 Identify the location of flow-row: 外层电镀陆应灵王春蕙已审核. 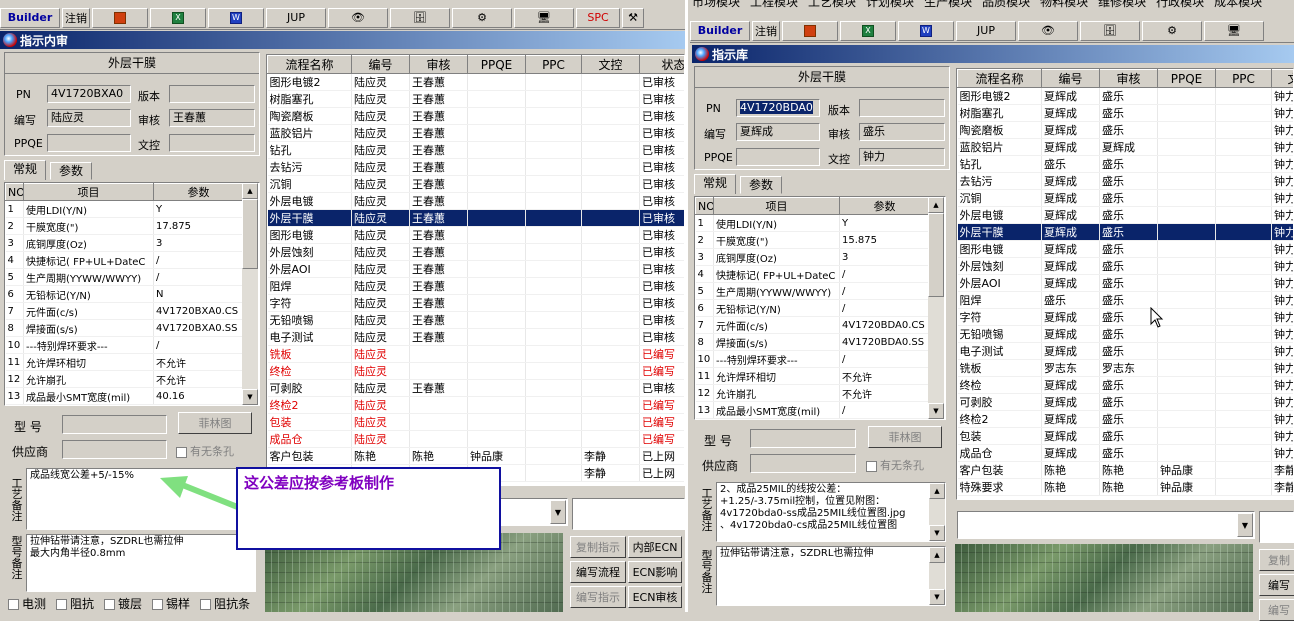
(477, 201).